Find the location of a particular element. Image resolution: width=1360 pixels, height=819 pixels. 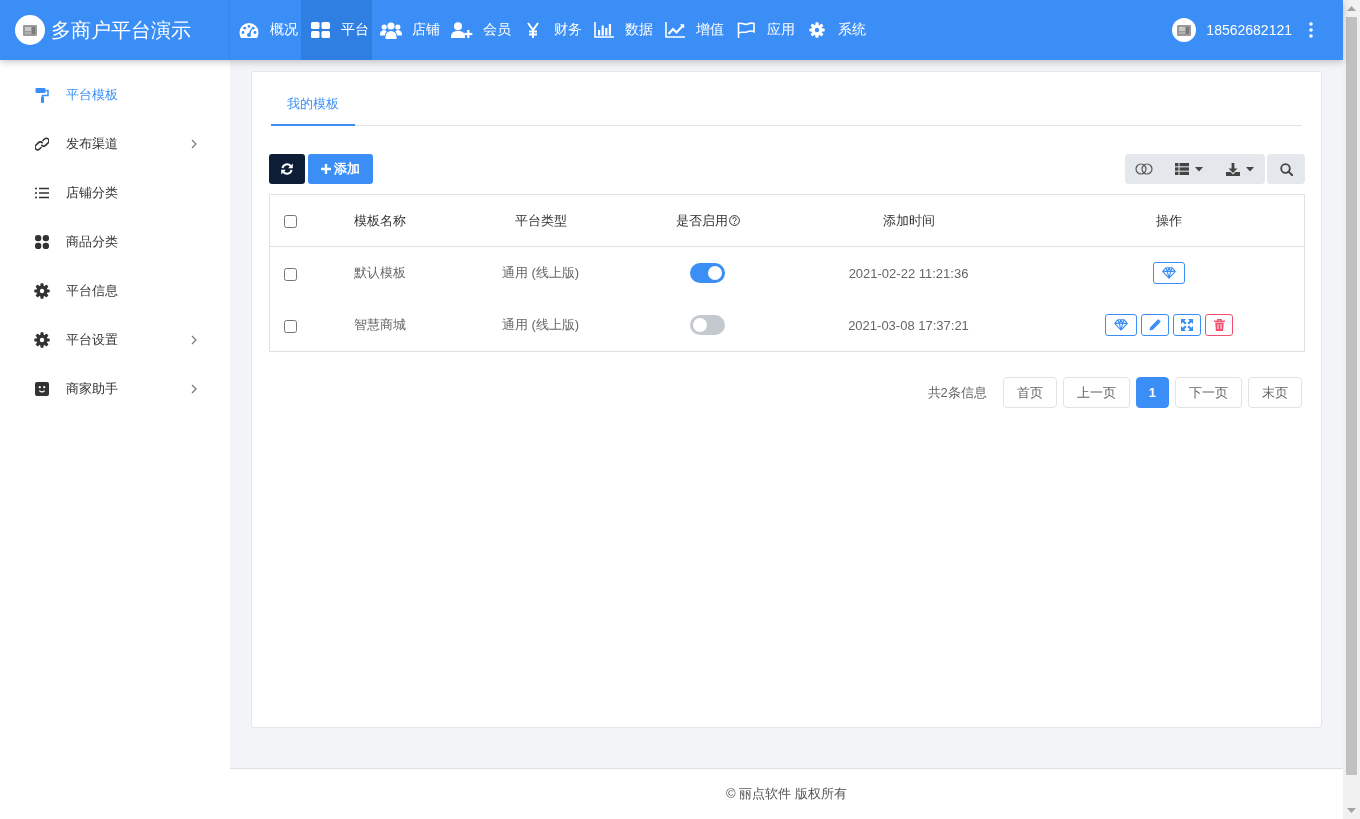

line-chart-icon is located at coordinates (675, 30).